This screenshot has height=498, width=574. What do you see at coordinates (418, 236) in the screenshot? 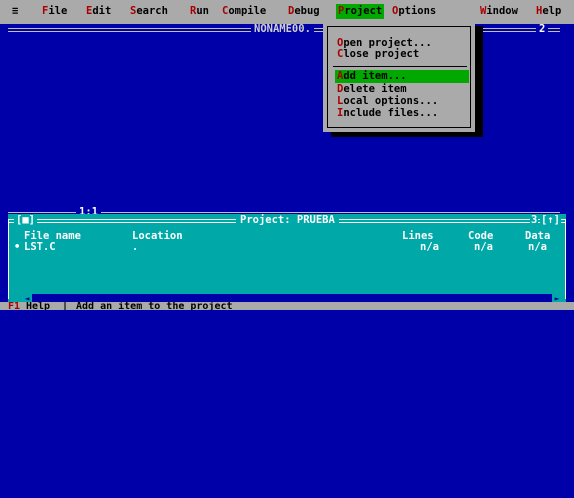
I see `column-header-lines: Lines` at bounding box center [418, 236].